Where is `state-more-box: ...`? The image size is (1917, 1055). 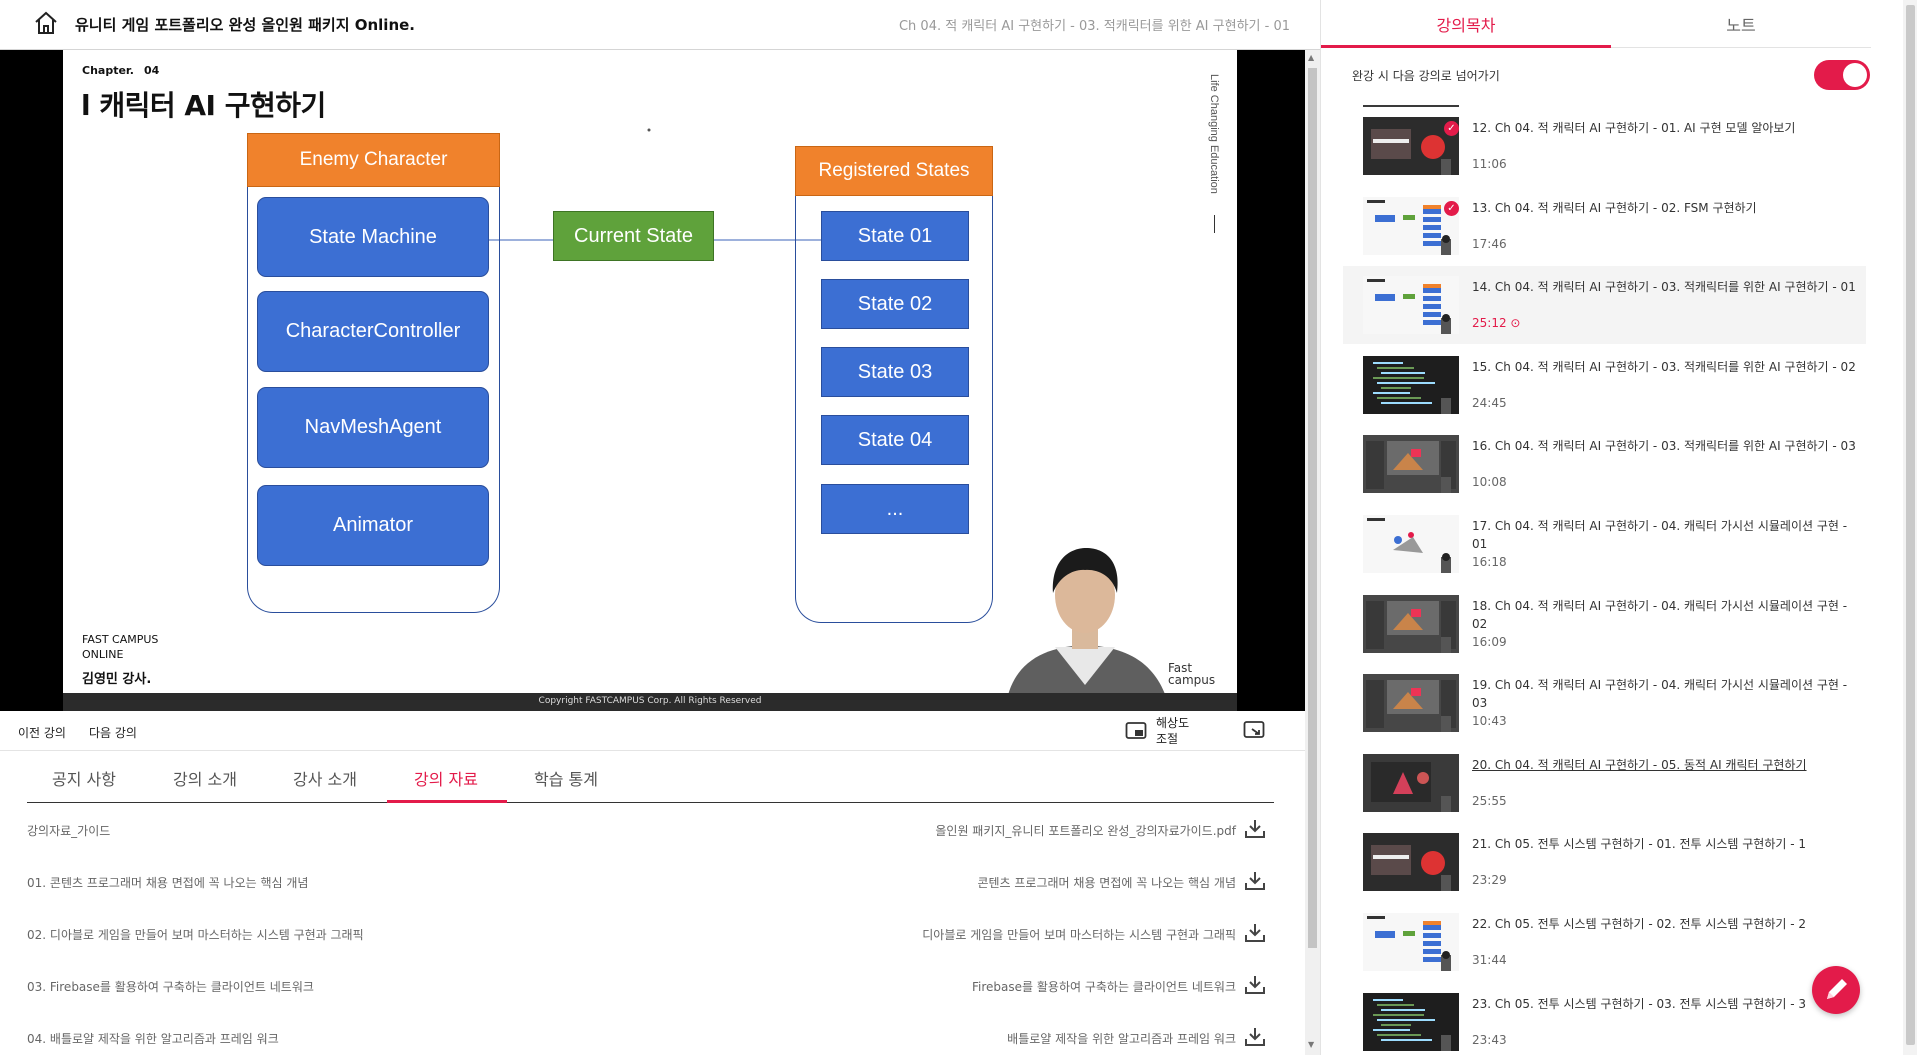
state-more-box: ... is located at coordinates (895, 509).